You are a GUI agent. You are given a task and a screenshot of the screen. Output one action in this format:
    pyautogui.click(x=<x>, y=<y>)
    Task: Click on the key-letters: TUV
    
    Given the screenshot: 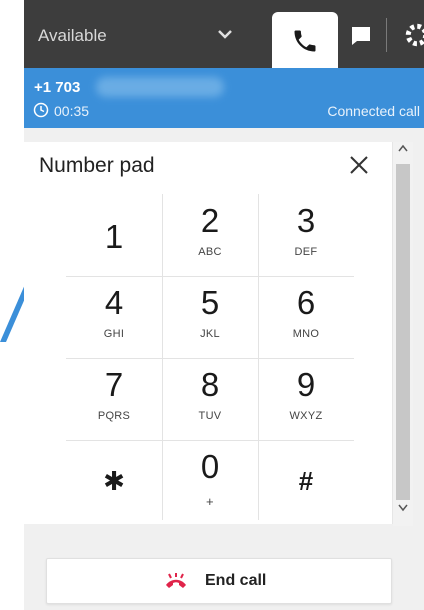 What is the action you would take?
    pyautogui.click(x=210, y=416)
    